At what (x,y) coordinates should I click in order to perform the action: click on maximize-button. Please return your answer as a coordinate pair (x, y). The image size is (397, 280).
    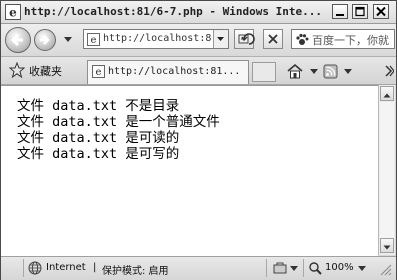
    Looking at the image, I should click on (360, 11).